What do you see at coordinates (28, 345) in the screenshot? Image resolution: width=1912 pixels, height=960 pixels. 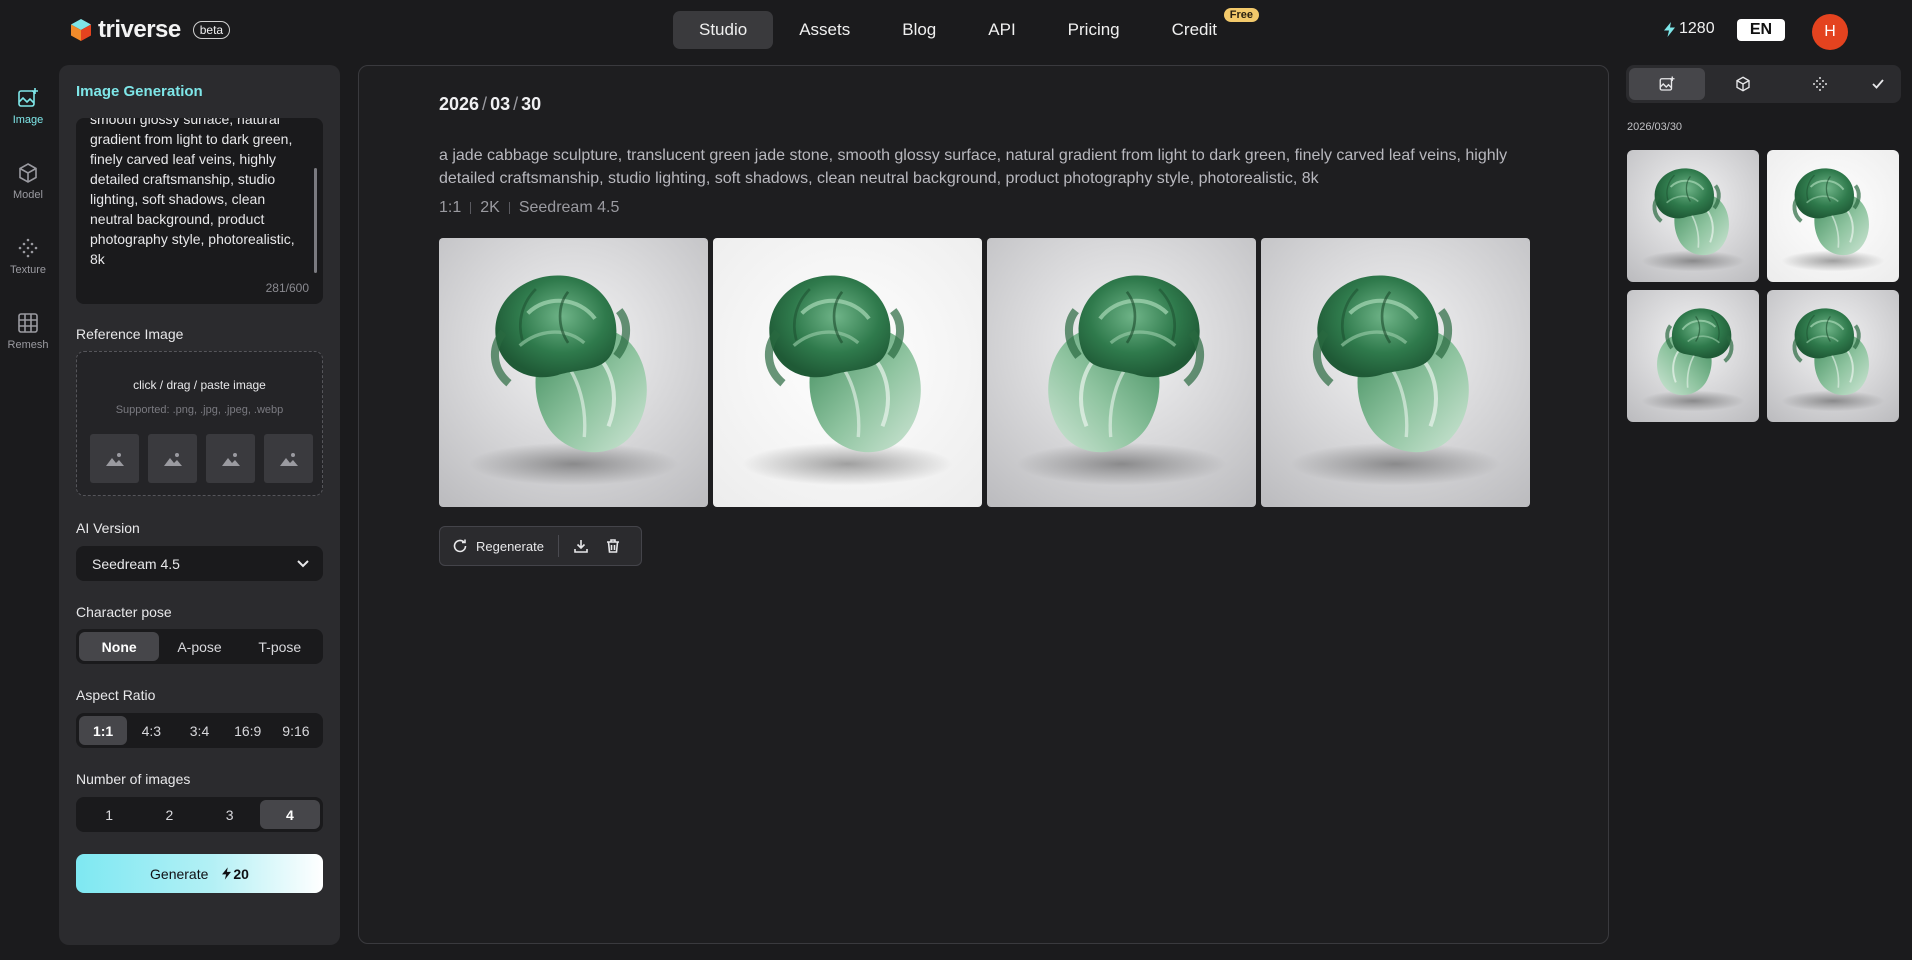 I see `rail-label-remesh: Remesh` at bounding box center [28, 345].